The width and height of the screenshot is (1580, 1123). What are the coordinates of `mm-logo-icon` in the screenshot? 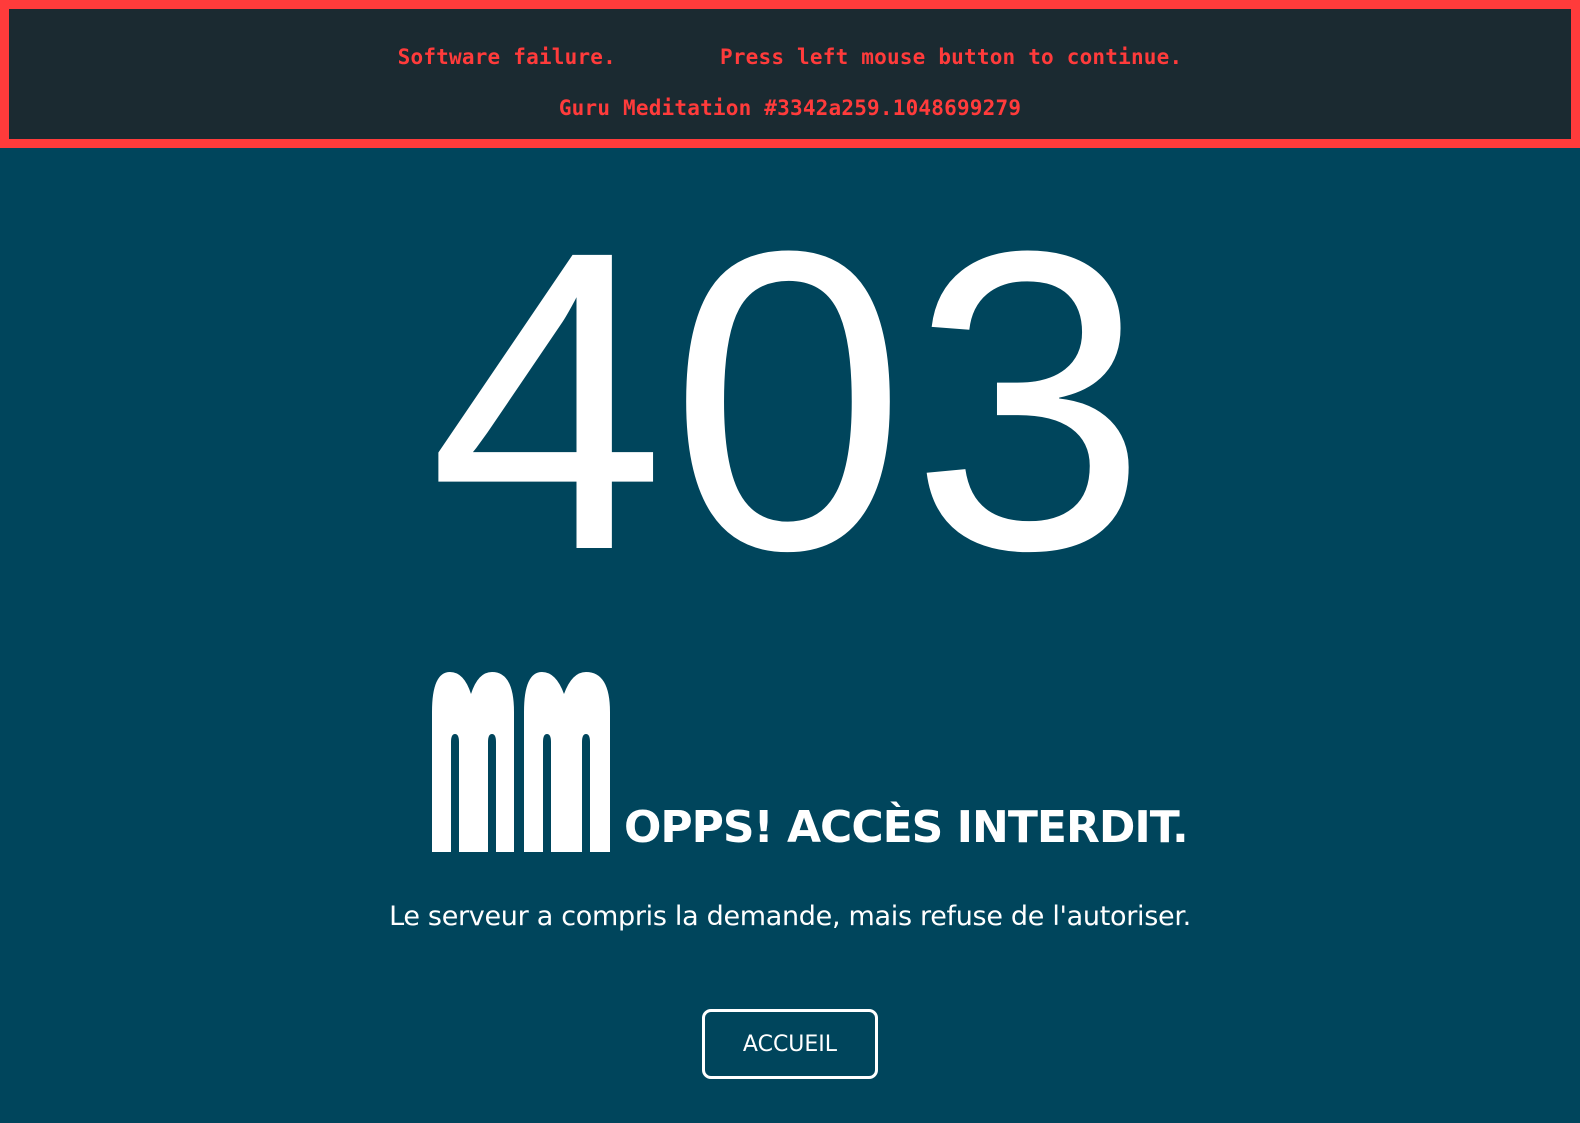 It's located at (521, 762).